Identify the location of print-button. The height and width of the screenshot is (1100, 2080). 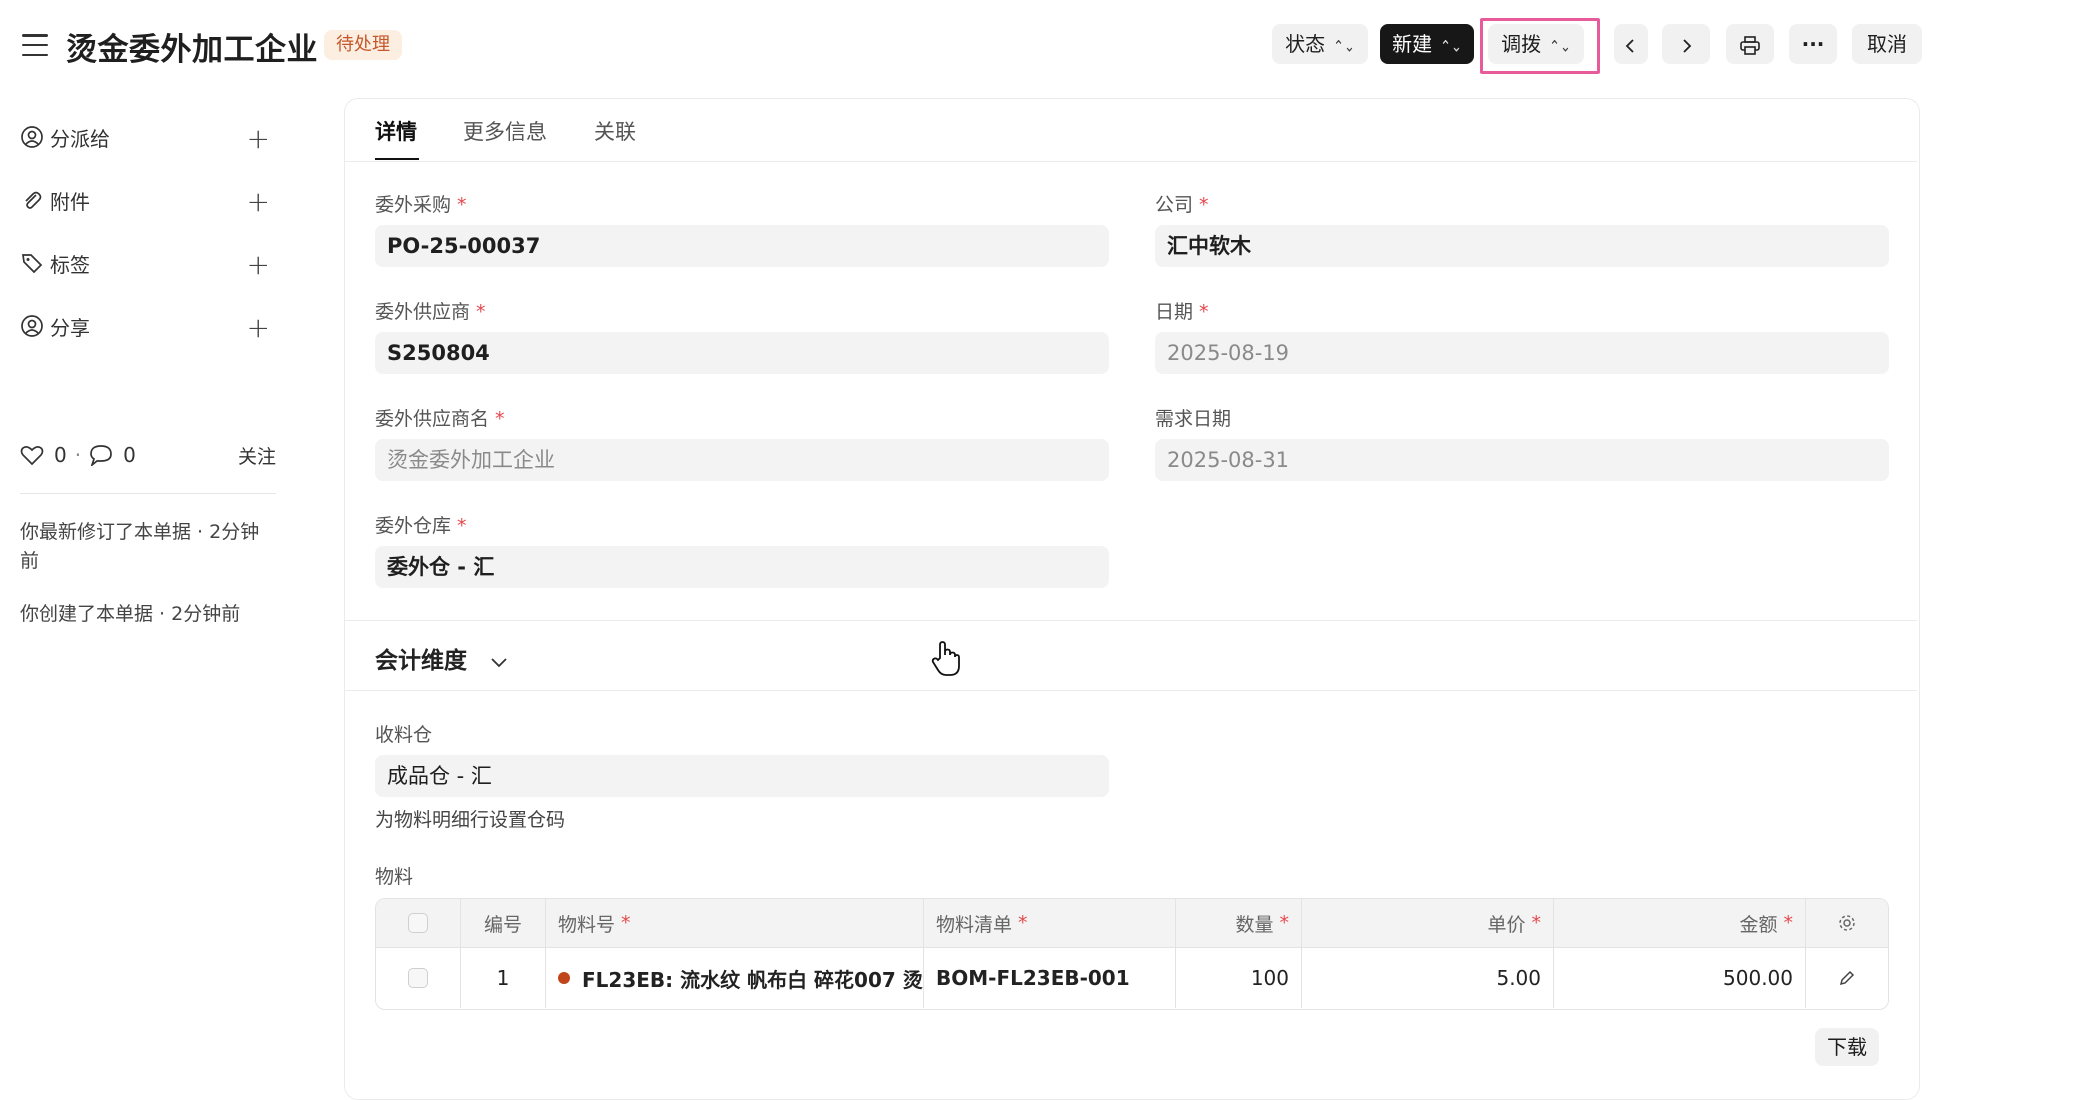
(1750, 44).